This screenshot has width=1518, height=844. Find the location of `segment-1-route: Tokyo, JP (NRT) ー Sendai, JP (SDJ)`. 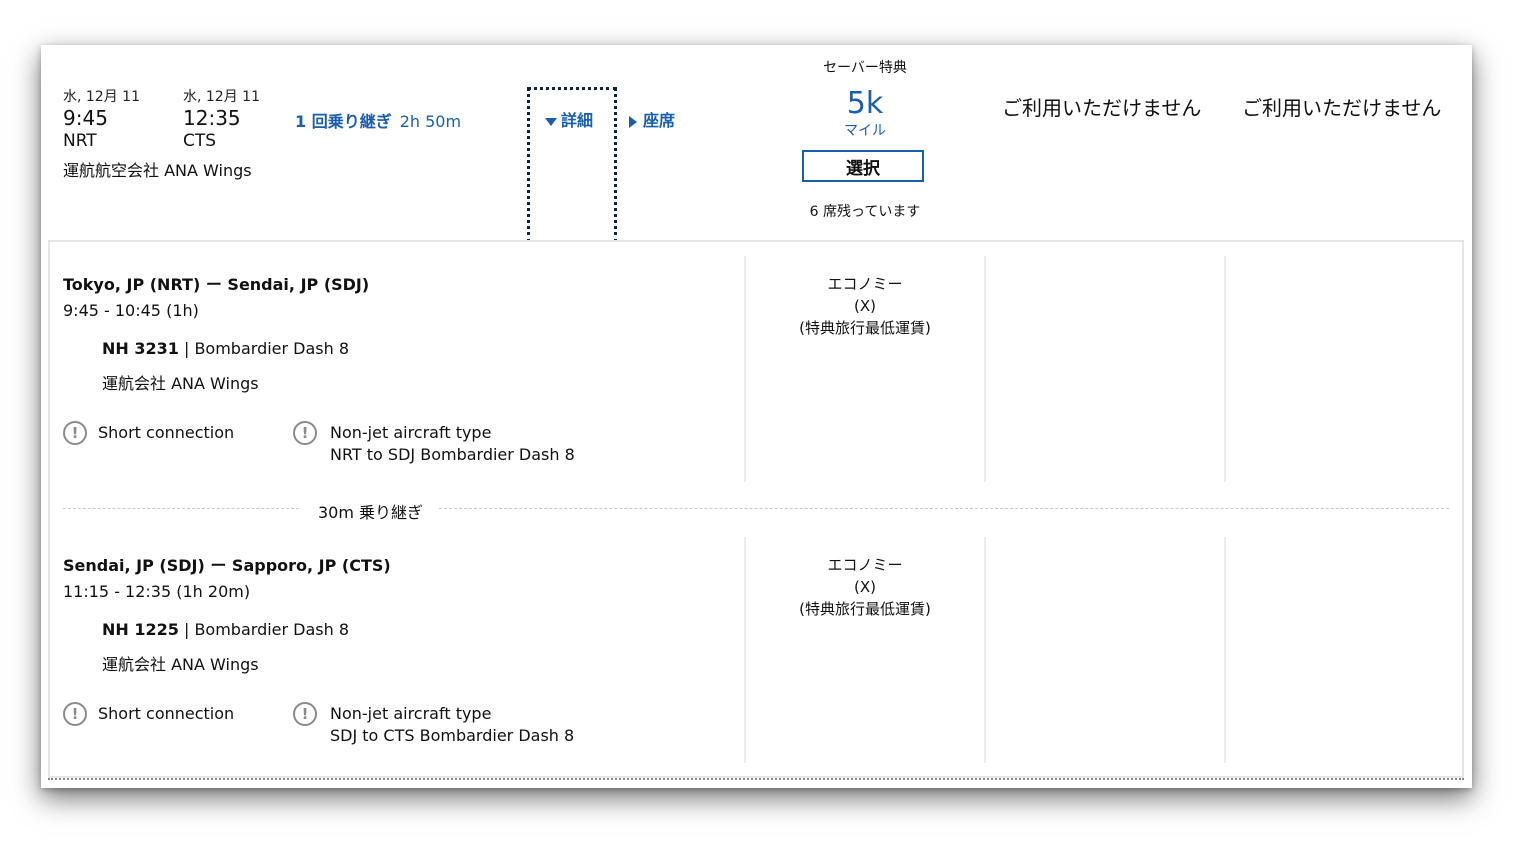

segment-1-route: Tokyo, JP (NRT) ー Sendai, JP (SDJ) is located at coordinates (216, 284).